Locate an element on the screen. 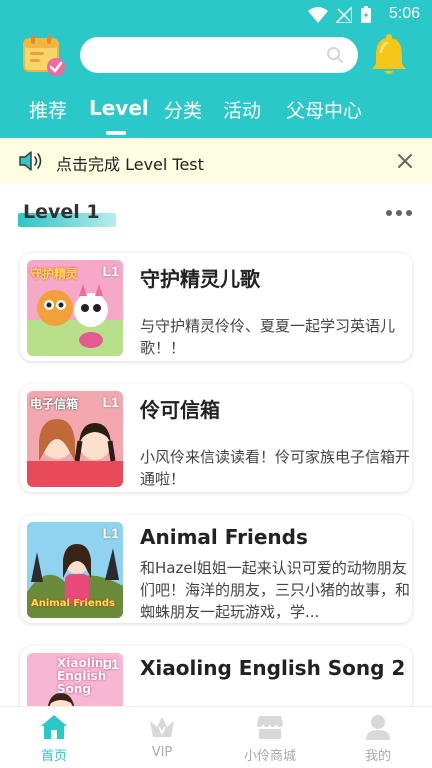  battery-icon is located at coordinates (366, 14).